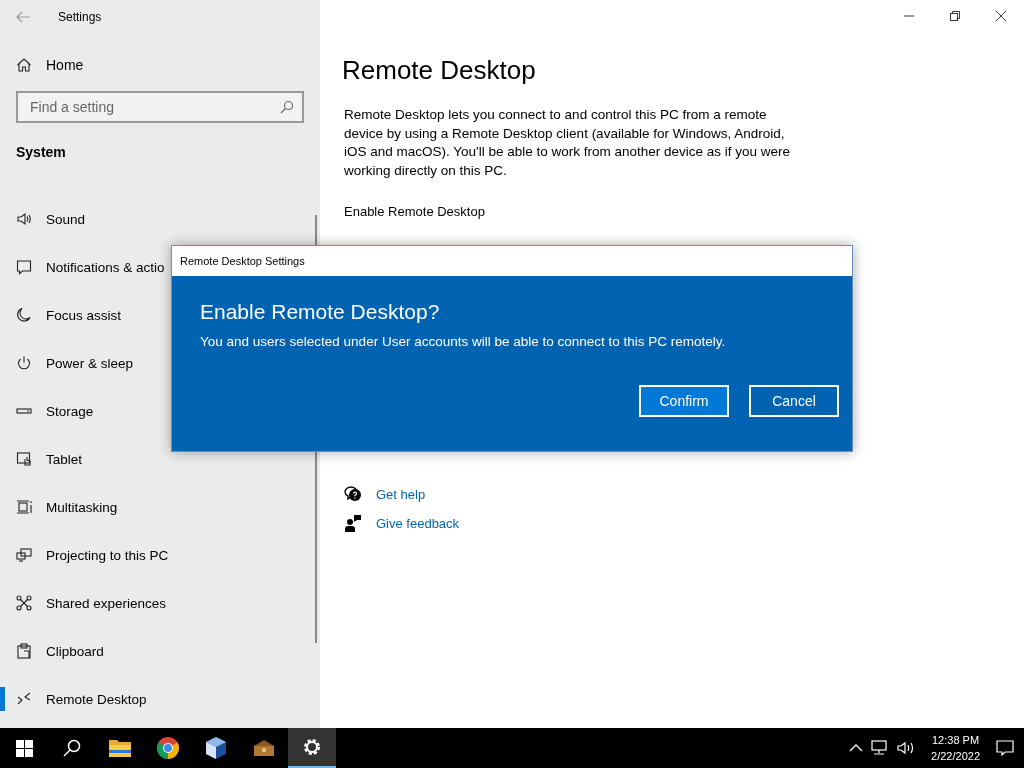 The image size is (1024, 768). Describe the element at coordinates (684, 401) in the screenshot. I see `confirm-button: Confirm` at that location.